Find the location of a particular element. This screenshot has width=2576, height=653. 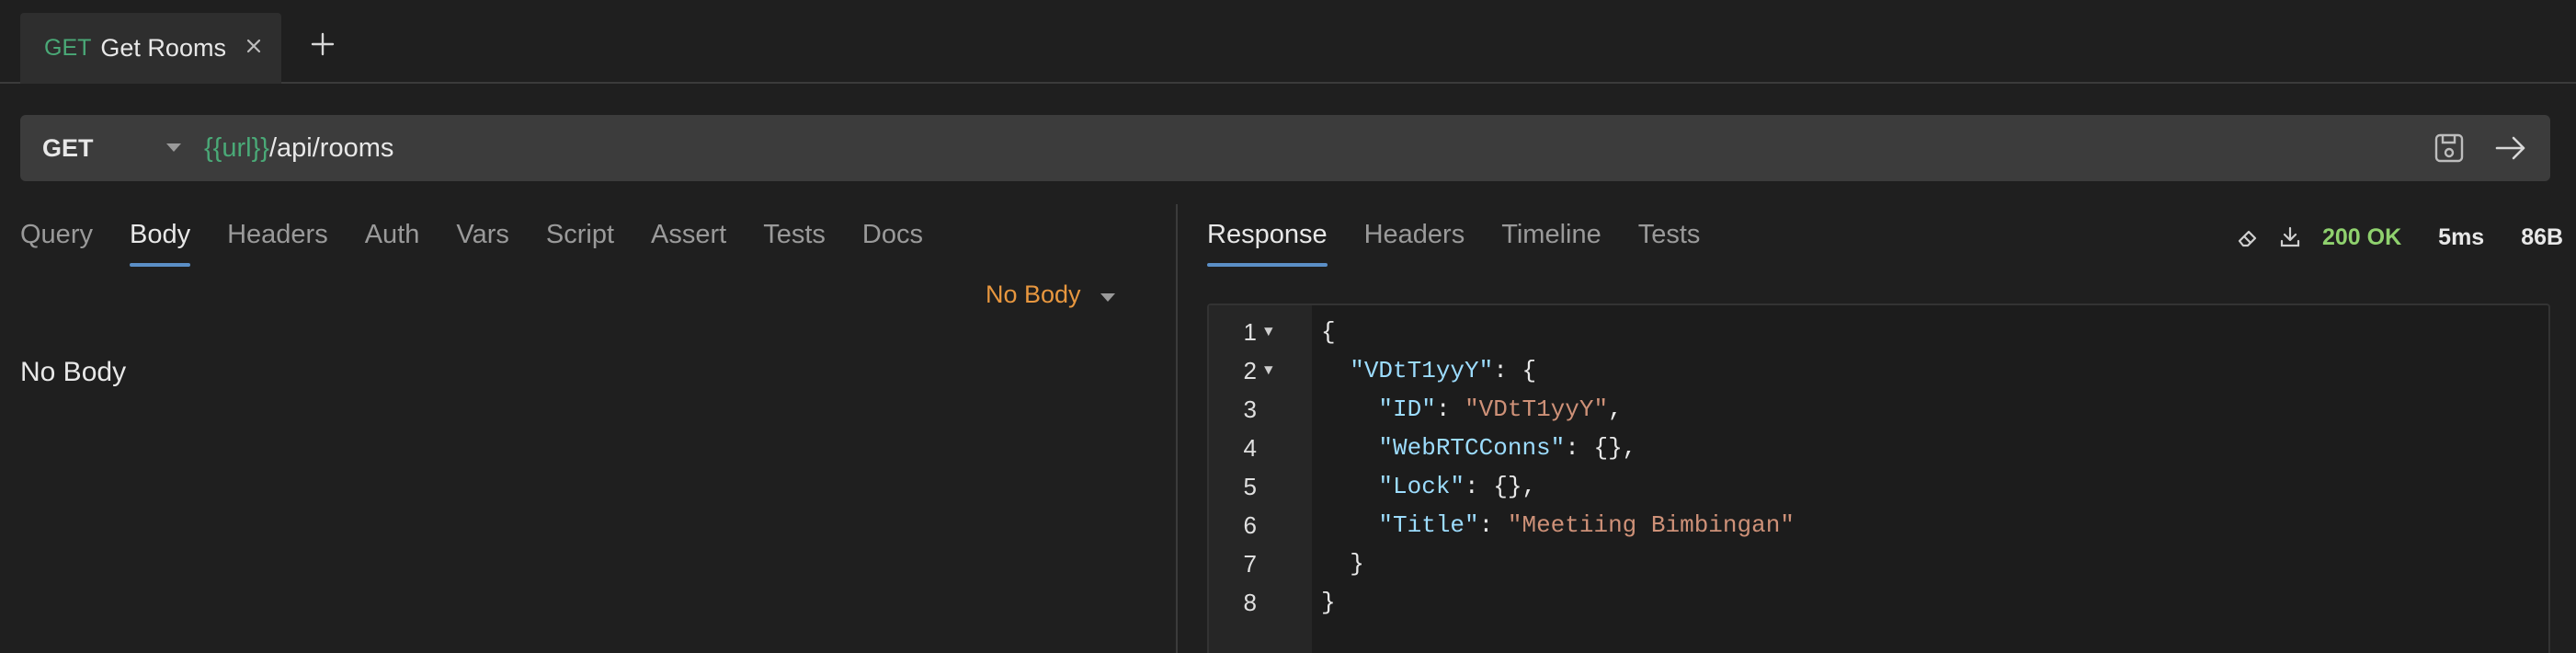

tab-script: Script is located at coordinates (580, 239).